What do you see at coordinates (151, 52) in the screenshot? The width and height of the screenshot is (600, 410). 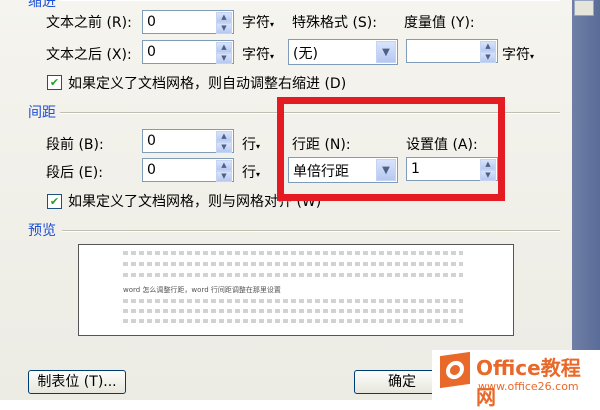 I see `after-text-value: 0` at bounding box center [151, 52].